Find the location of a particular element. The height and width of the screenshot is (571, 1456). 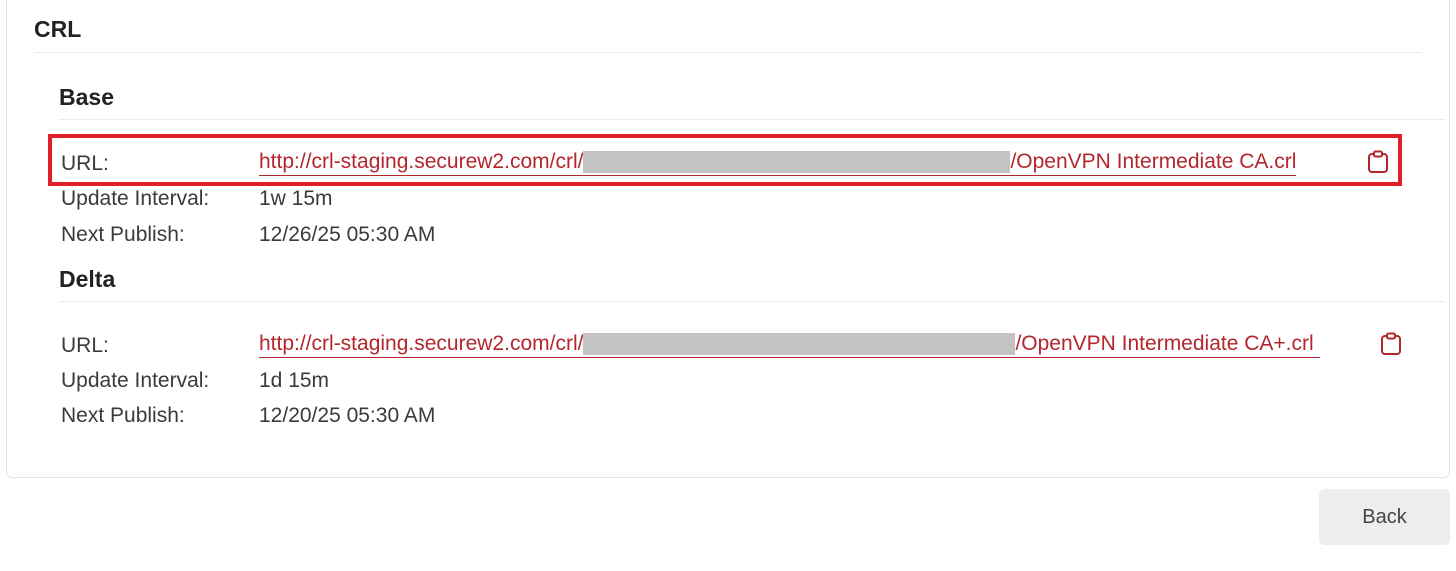

delta-url-label: URL: is located at coordinates (85, 345).